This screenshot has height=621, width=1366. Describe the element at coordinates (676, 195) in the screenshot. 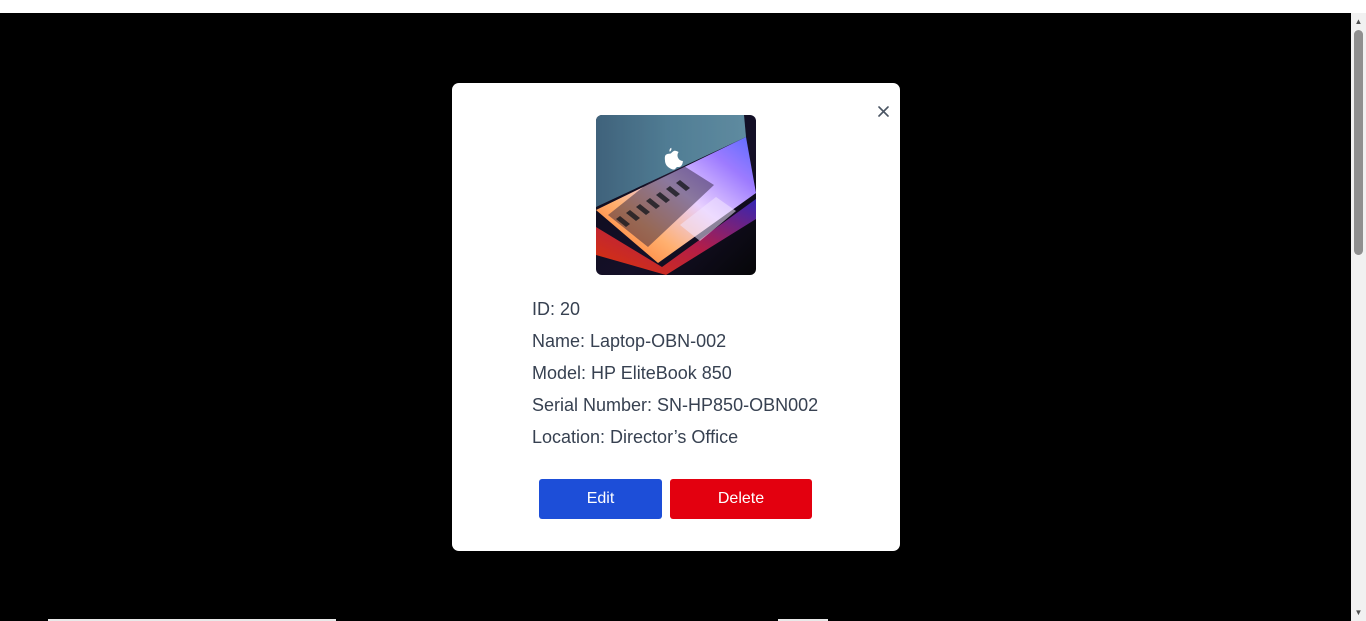

I see `laptop-image` at that location.